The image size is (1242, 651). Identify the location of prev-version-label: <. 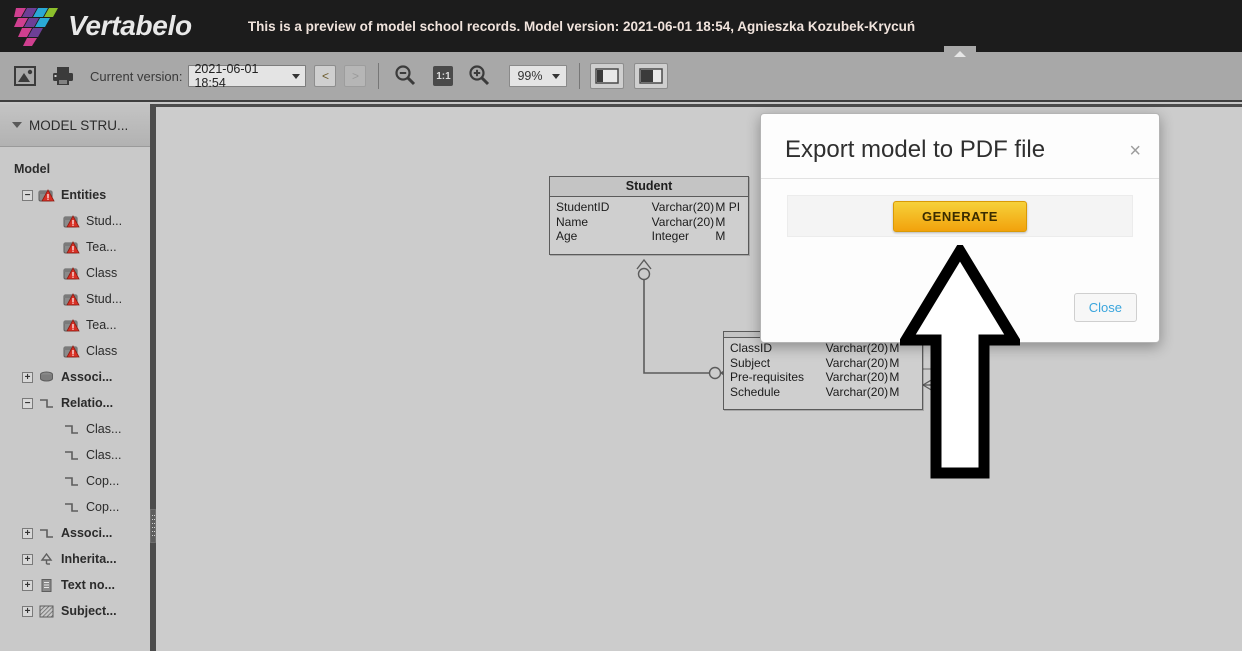
(325, 76).